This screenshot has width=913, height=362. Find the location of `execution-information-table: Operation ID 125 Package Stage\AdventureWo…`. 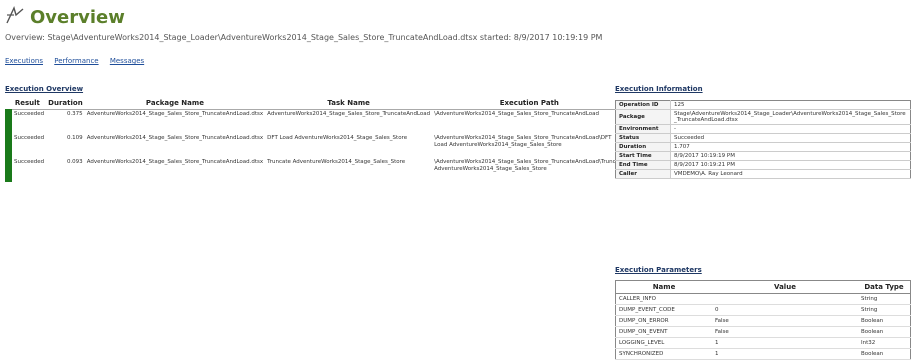

execution-information-table: Operation ID 125 Package Stage\AdventureWo… is located at coordinates (763, 139).